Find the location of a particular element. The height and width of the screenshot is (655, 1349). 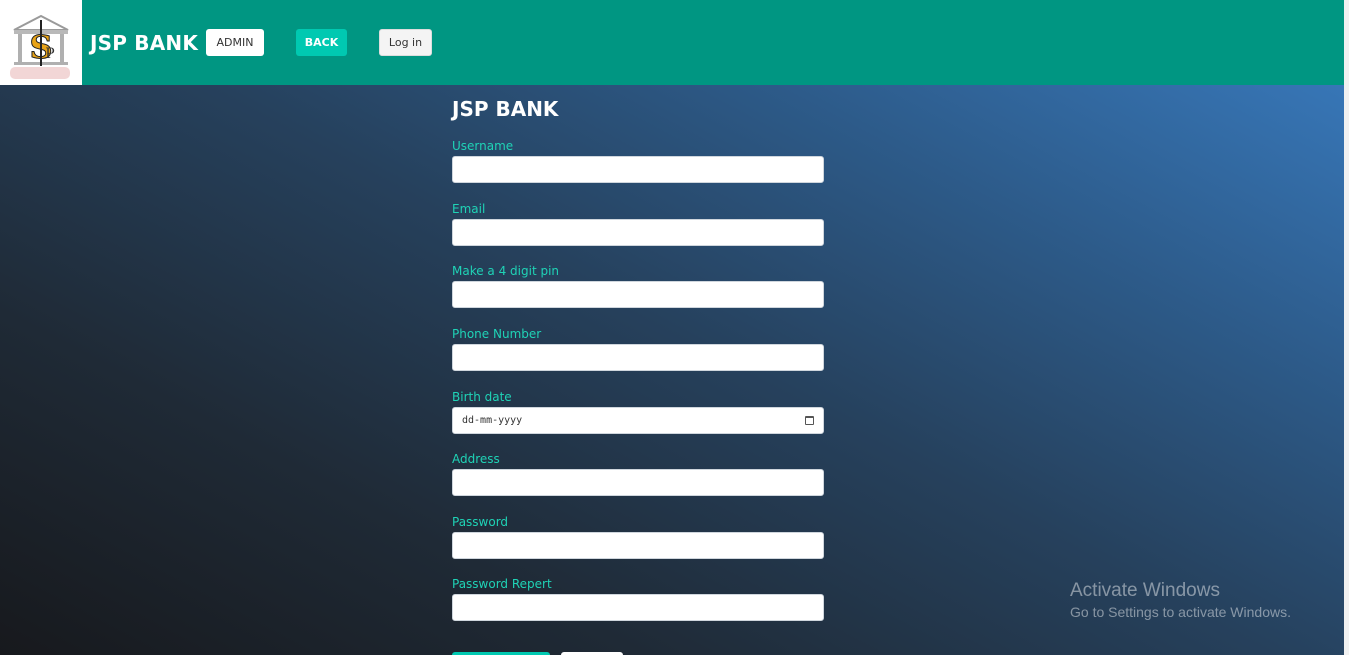

password-input is located at coordinates (638, 545).